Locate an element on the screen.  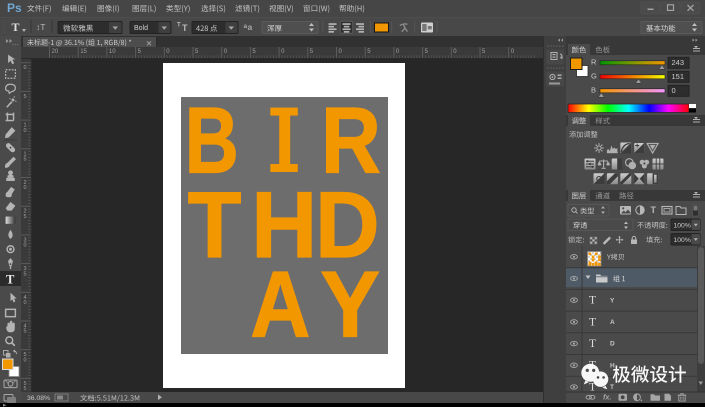
svg-text: 36.08% is located at coordinates (38, 398).